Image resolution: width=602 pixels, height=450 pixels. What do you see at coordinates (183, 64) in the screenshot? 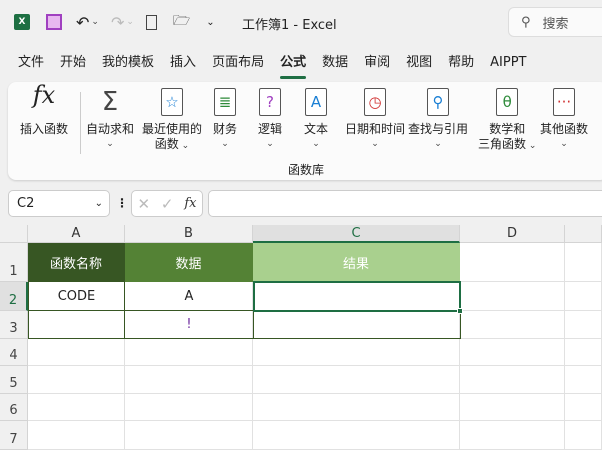
I see `tab-insert: 插入` at bounding box center [183, 64].